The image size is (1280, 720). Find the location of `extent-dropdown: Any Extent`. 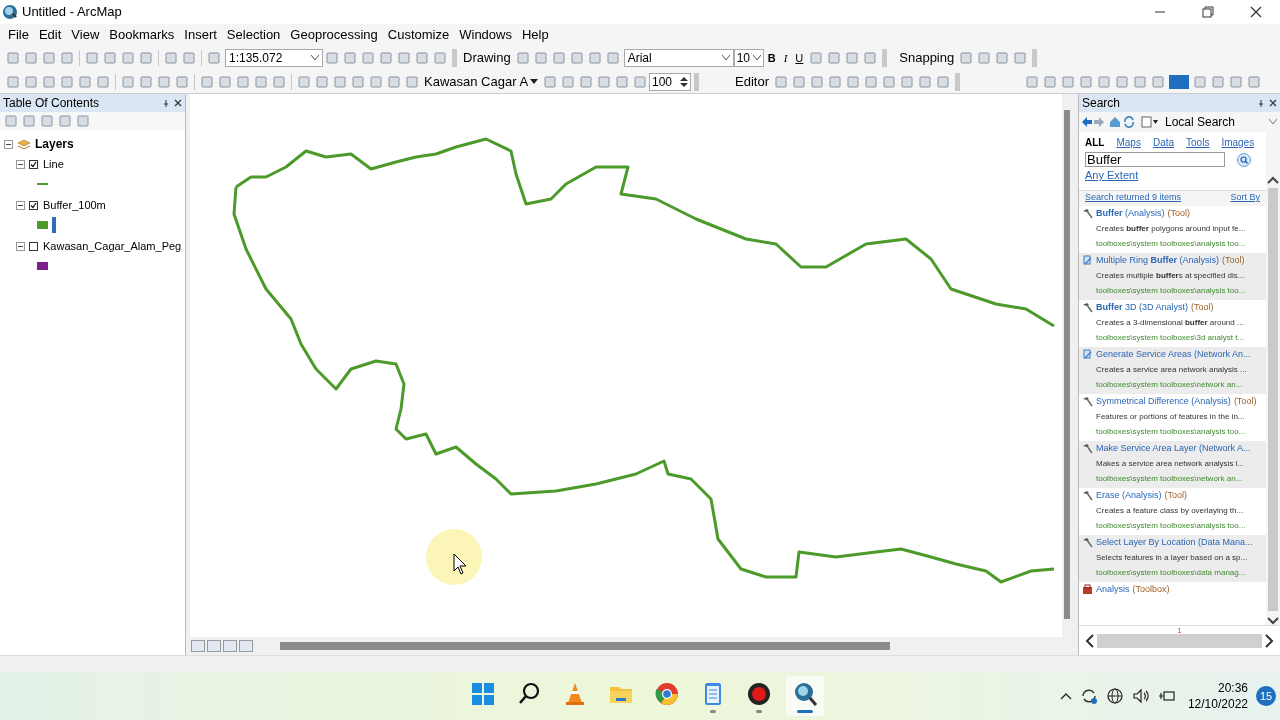

extent-dropdown: Any Extent is located at coordinates (1112, 175).